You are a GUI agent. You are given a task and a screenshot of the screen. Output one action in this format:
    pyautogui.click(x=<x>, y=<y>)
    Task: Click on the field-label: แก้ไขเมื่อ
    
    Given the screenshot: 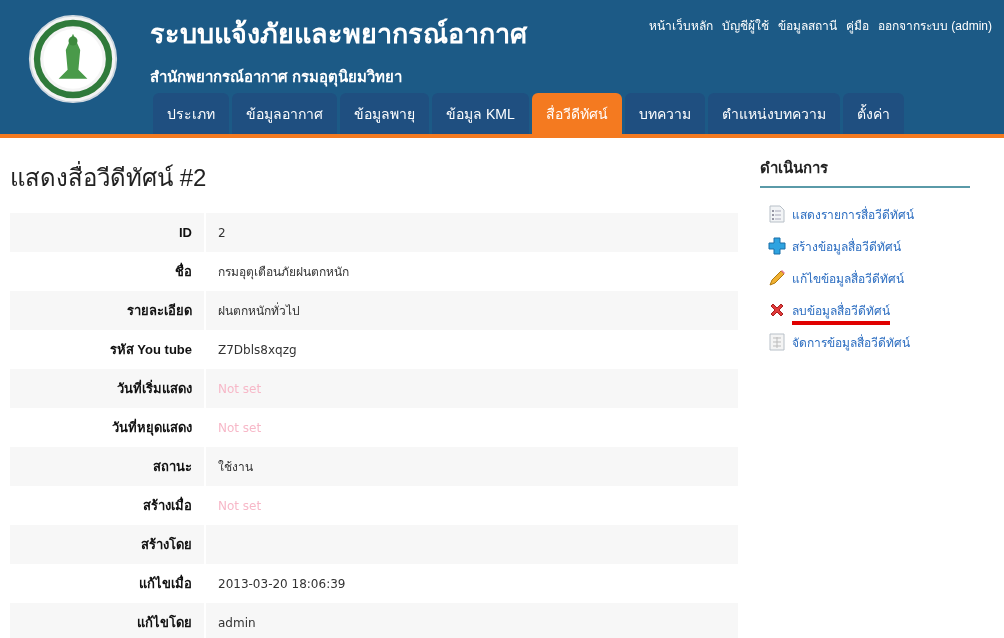 What is the action you would take?
    pyautogui.click(x=165, y=583)
    